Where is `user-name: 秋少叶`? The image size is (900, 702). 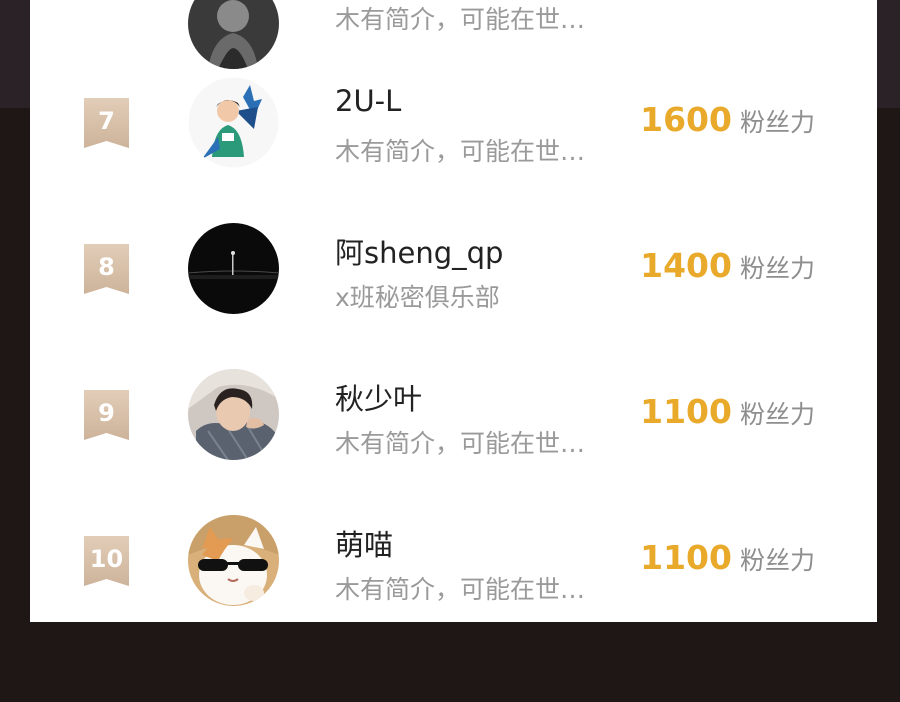
user-name: 秋少叶 is located at coordinates (378, 397).